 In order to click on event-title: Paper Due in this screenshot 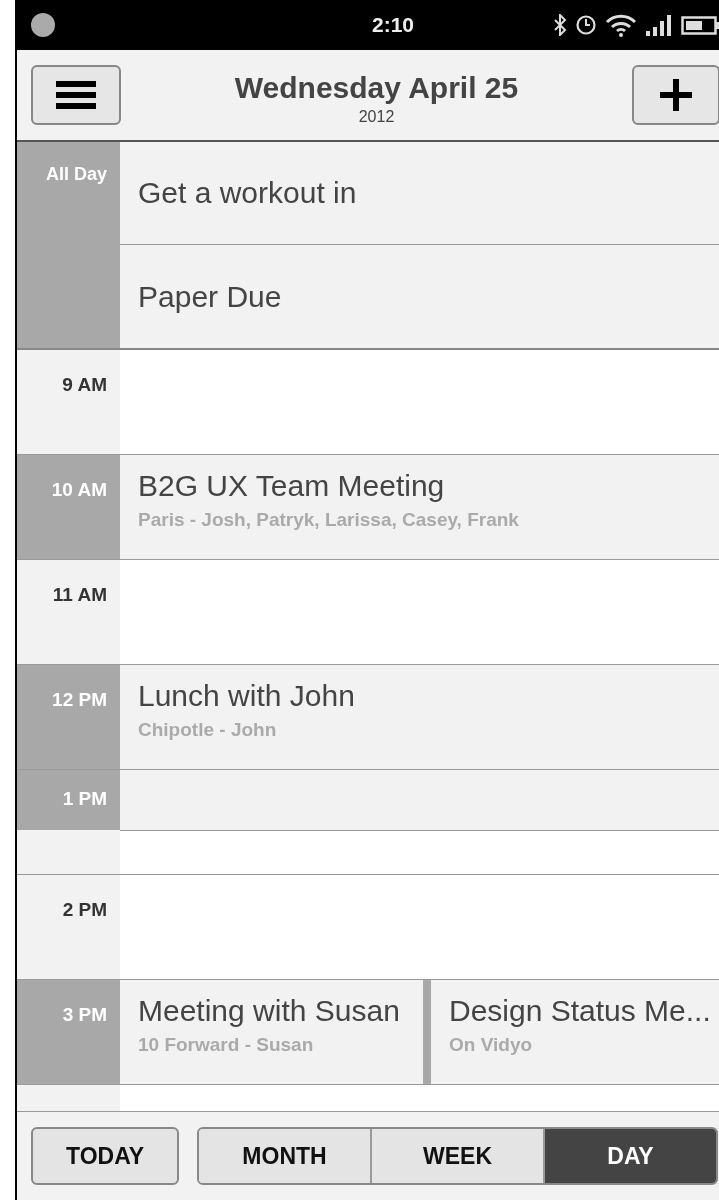, I will do `click(210, 296)`.